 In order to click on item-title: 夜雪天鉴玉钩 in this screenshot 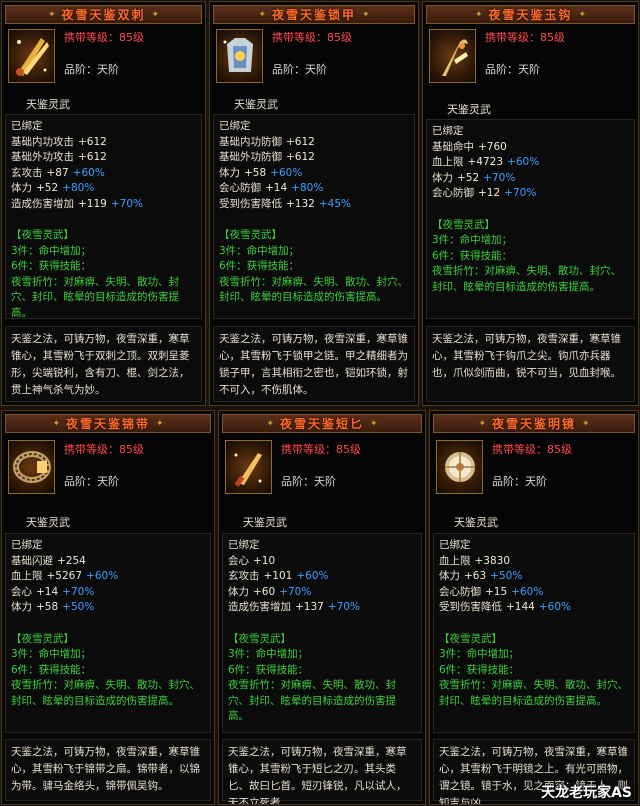, I will do `click(530, 15)`.